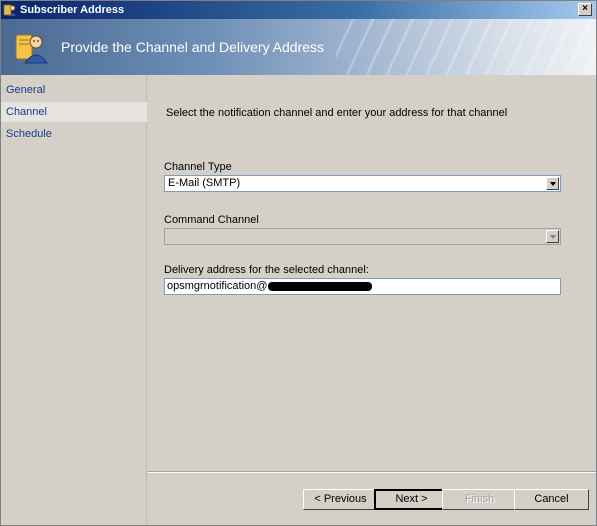 This screenshot has height=526, width=597. What do you see at coordinates (362, 236) in the screenshot?
I see `command-channel-select` at bounding box center [362, 236].